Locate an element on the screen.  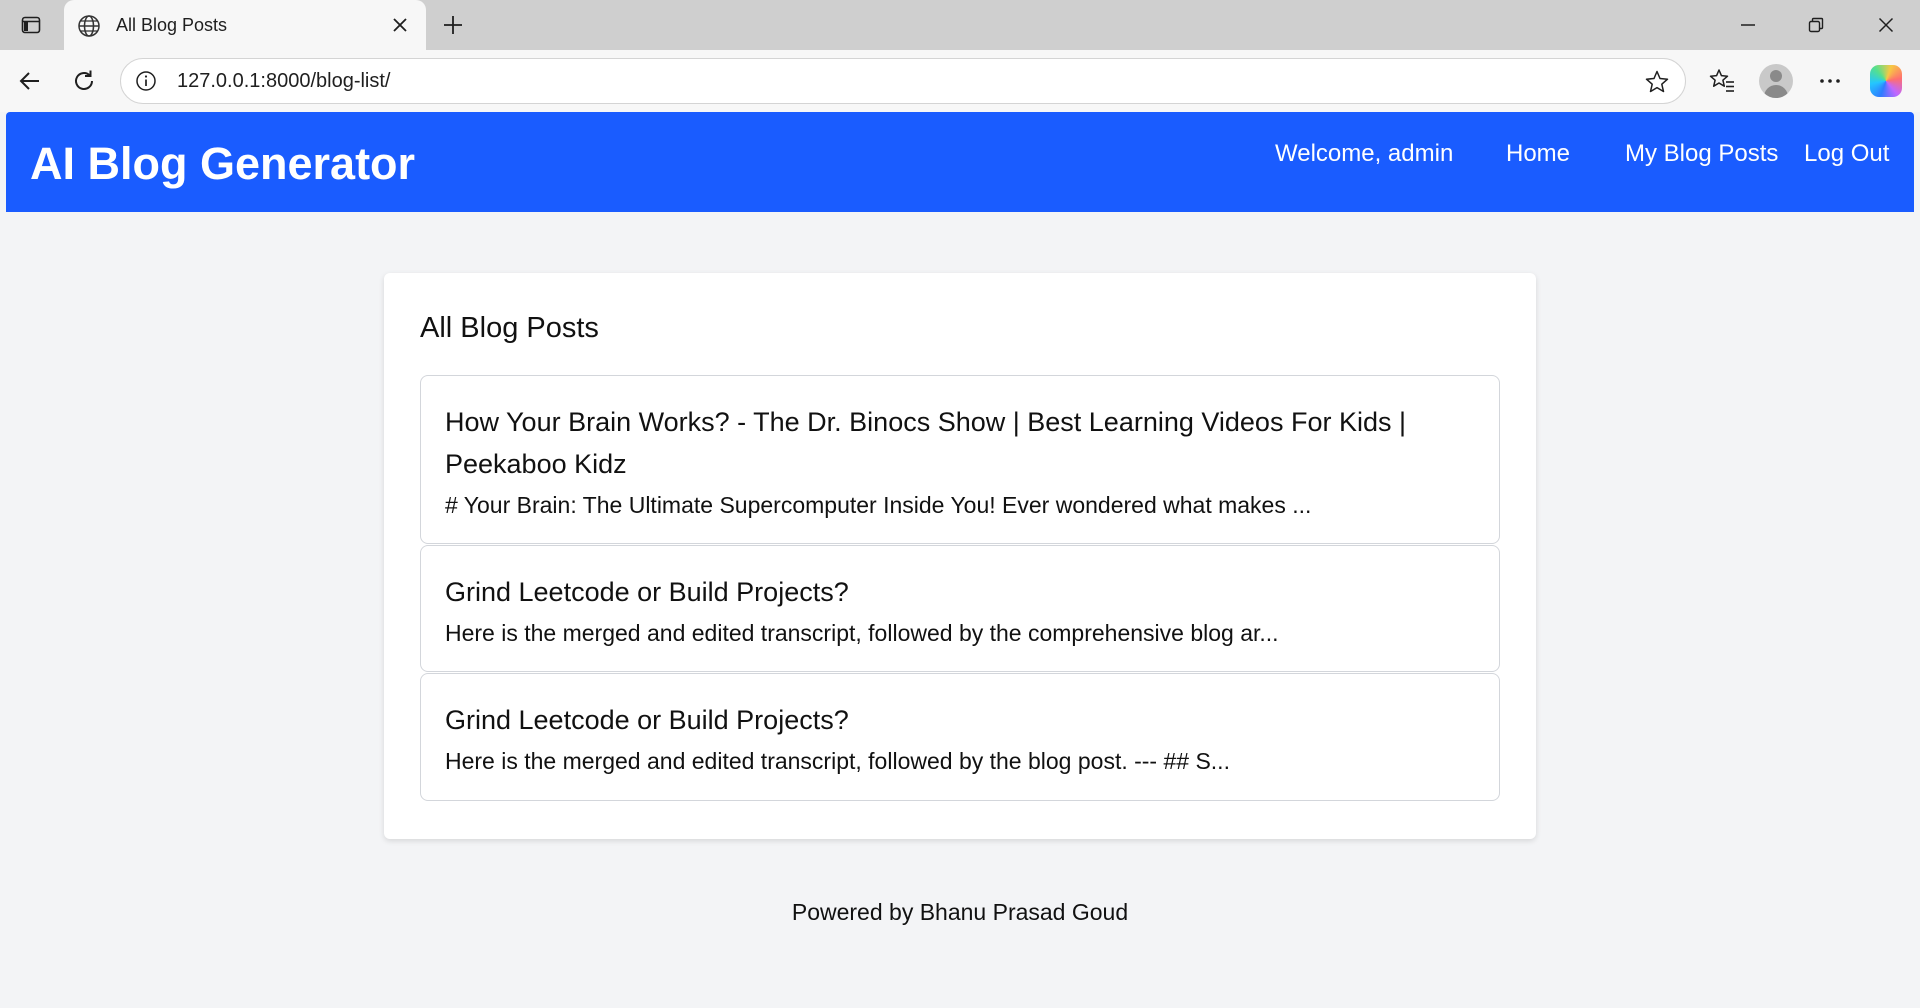
url-text: 127.0.0.1:8000/blog-list/ is located at coordinates (284, 80).